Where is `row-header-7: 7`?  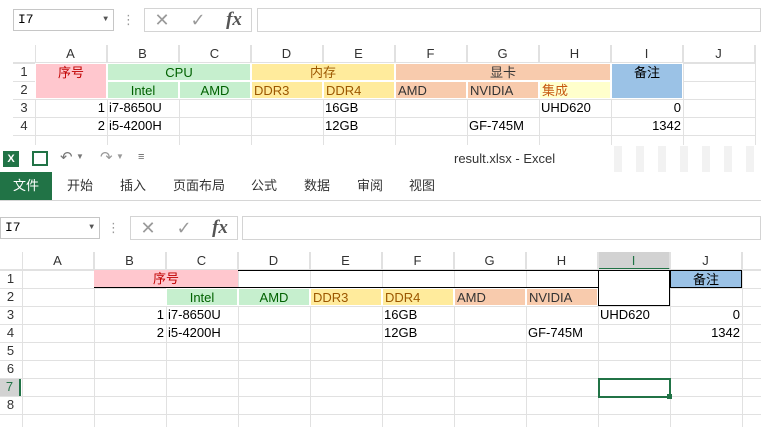 row-header-7: 7 is located at coordinates (10, 387).